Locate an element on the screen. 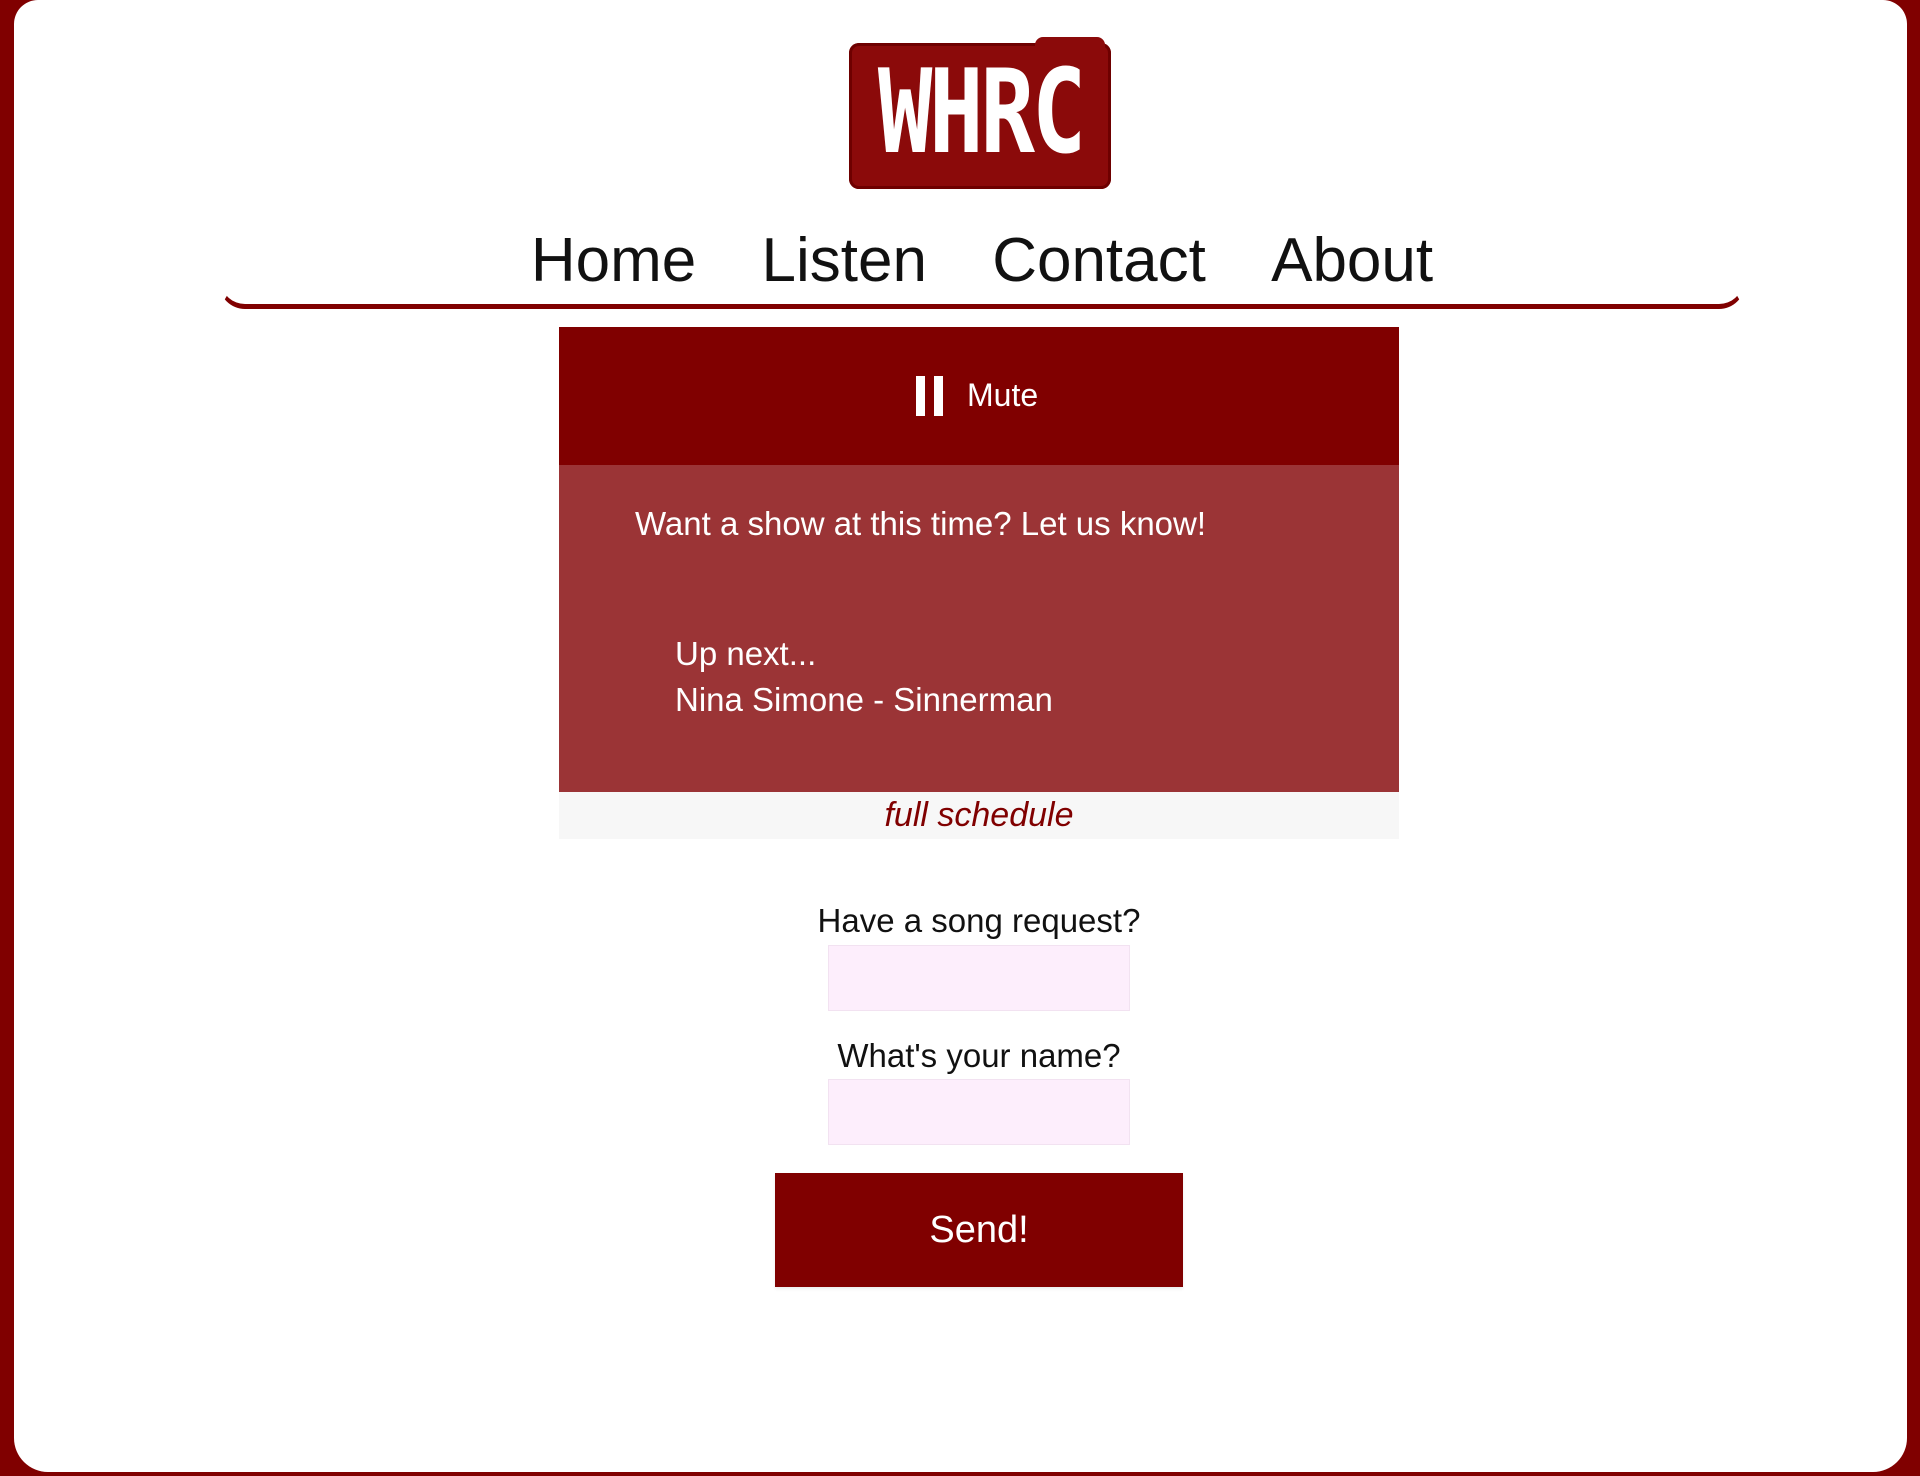 This screenshot has height=1476, width=1920. up-next-track: Nina Simone - Sinnerman is located at coordinates (864, 699).